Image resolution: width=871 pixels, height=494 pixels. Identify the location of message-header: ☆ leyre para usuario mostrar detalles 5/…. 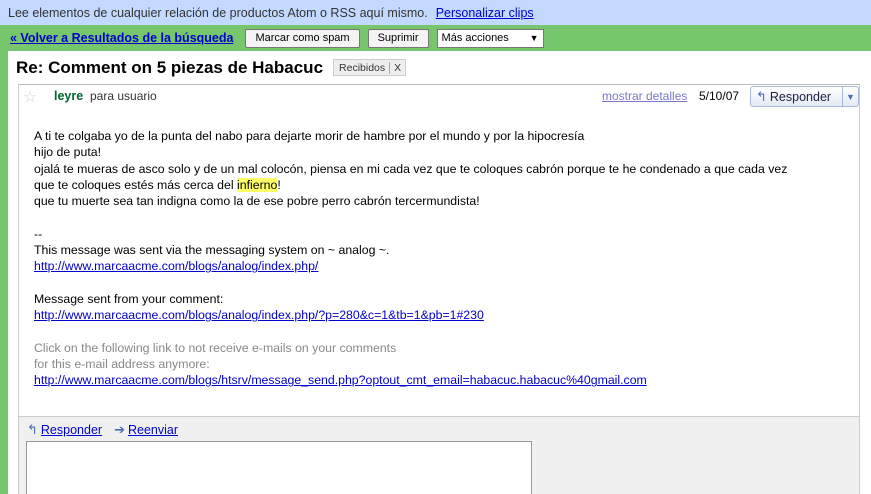
(439, 97).